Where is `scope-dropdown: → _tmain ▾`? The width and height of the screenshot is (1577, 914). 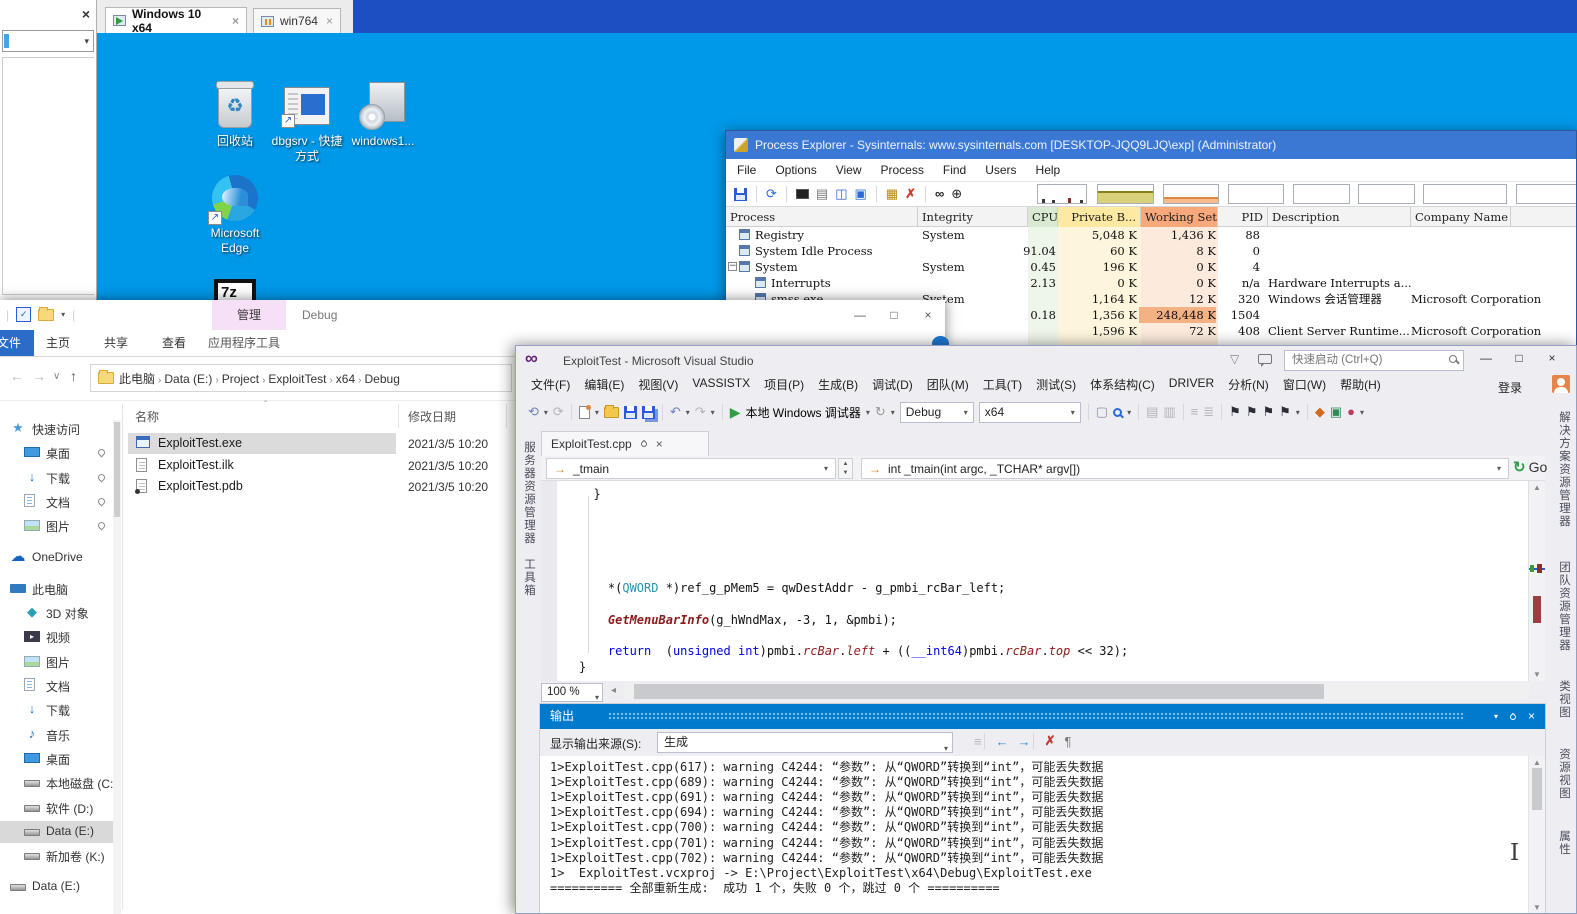
scope-dropdown: → _tmain ▾ is located at coordinates (691, 468).